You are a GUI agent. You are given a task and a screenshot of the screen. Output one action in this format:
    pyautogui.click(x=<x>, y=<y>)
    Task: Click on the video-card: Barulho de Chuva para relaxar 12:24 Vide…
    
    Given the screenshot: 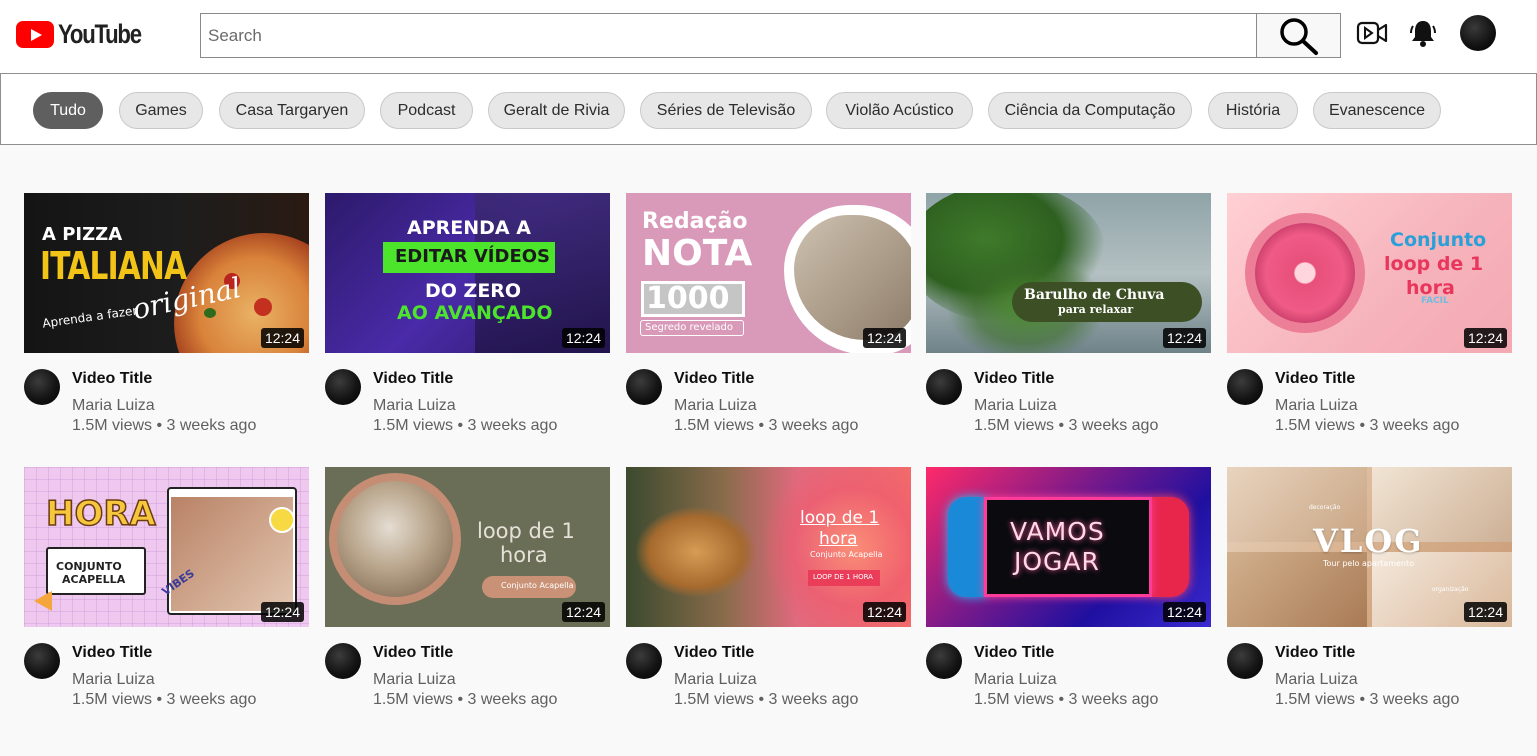 What is the action you would take?
    pyautogui.click(x=1068, y=313)
    